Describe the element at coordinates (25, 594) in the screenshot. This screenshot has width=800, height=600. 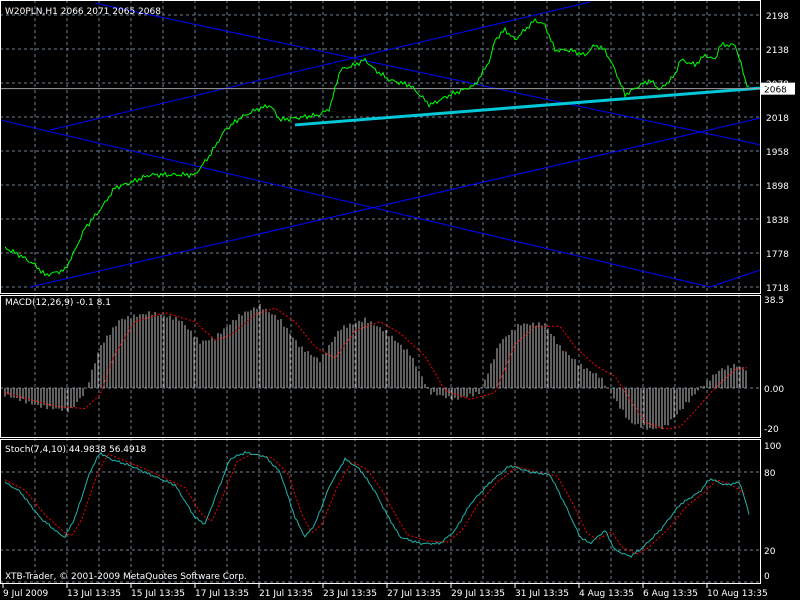
I see `time-tick-label: 9 Jul 2009` at that location.